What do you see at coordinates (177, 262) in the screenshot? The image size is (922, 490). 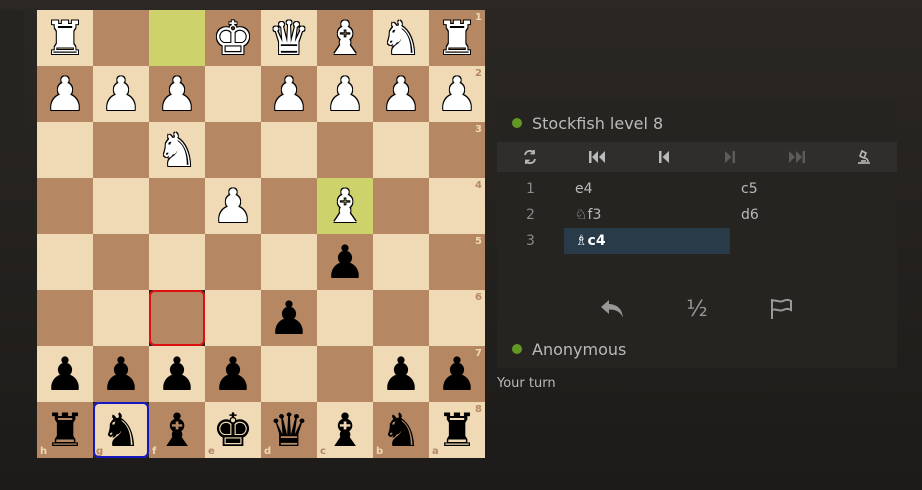 I see `square-f5` at bounding box center [177, 262].